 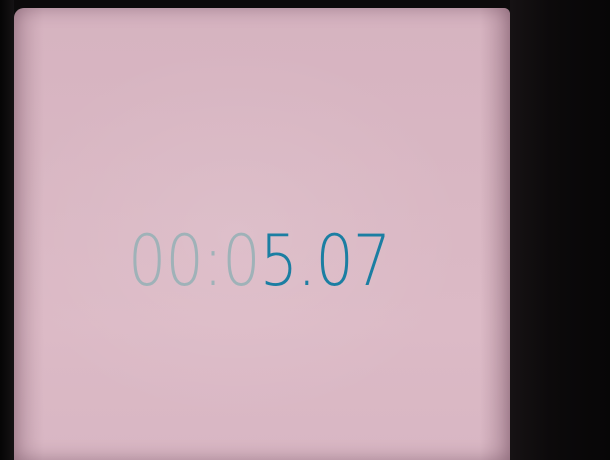 What do you see at coordinates (7, 230) in the screenshot?
I see `phone-bezel-left` at bounding box center [7, 230].